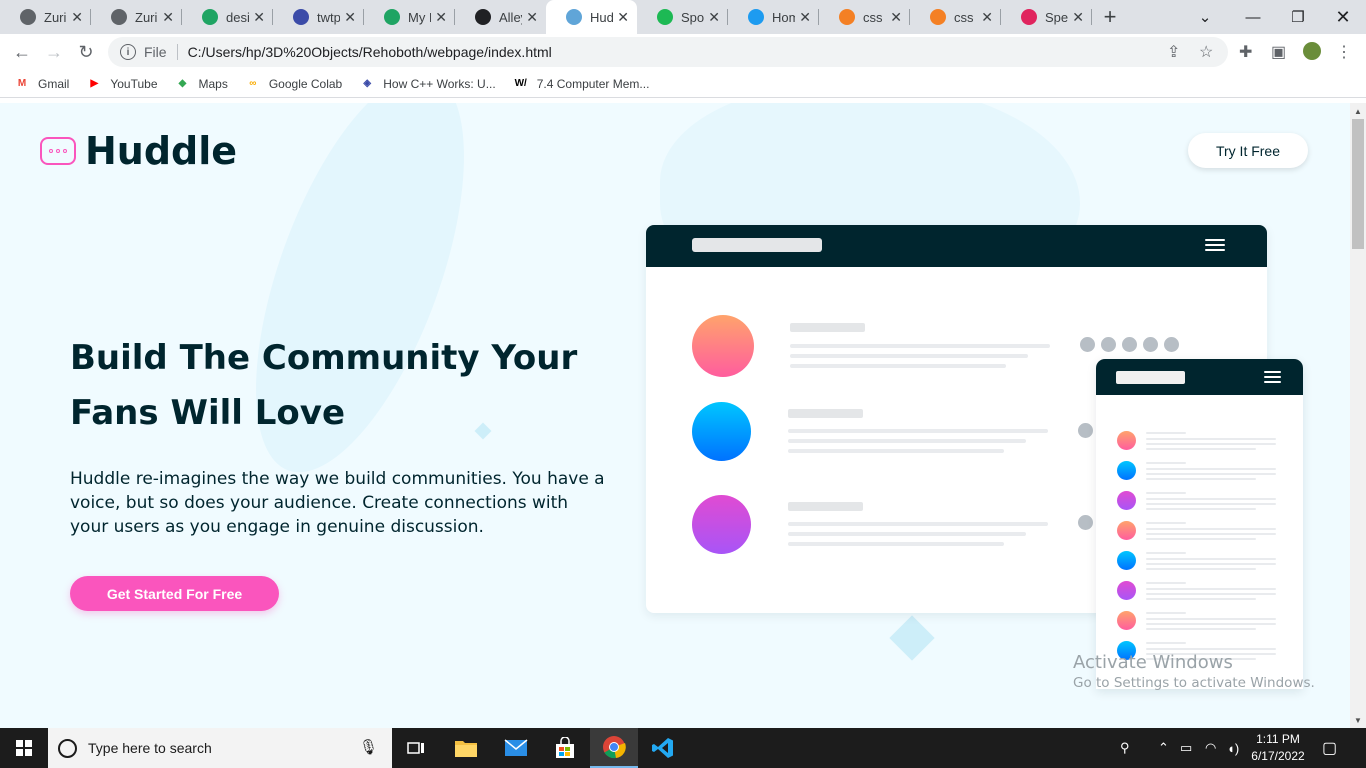 This screenshot has height=768, width=1366. What do you see at coordinates (1206, 52) in the screenshot?
I see `bookmark-star-icon: ☆` at bounding box center [1206, 52].